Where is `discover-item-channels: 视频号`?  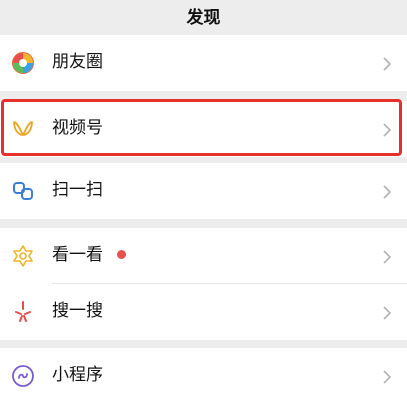
discover-item-channels: 视频号 is located at coordinates (203, 129).